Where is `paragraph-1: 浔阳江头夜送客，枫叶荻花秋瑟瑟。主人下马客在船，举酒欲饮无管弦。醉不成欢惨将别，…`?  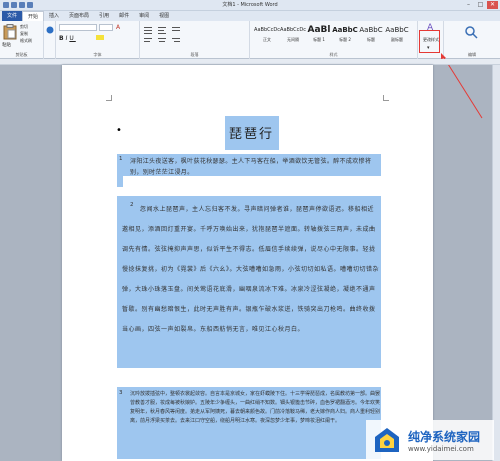 paragraph-1: 浔阳江头夜送客，枫叶荻花秋瑟瑟。主人下马客在船，举酒欲饮无管弦。醉不成欢惨将别，… is located at coordinates (254, 168).